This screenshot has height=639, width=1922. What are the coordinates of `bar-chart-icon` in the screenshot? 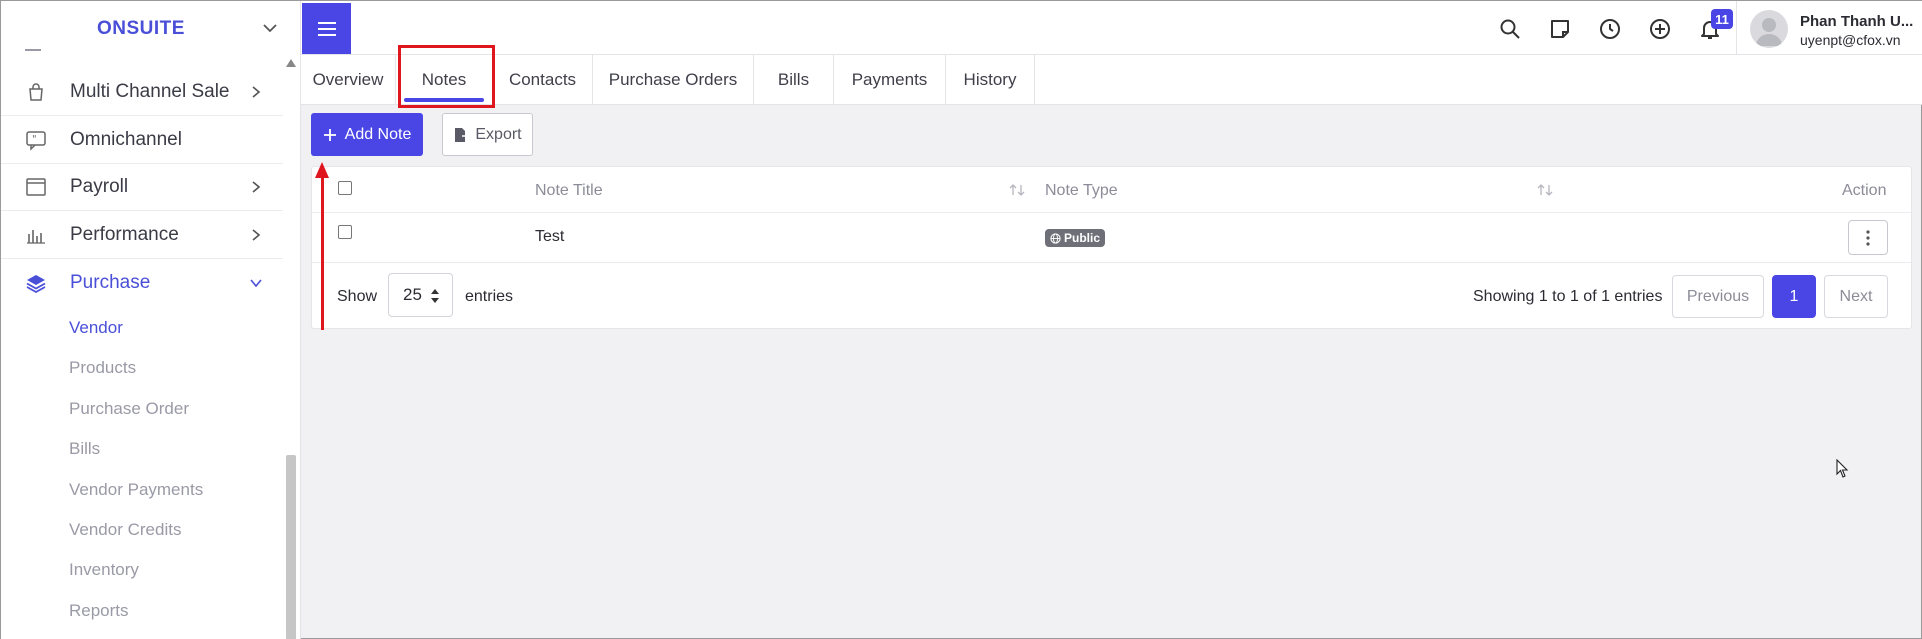 It's located at (36, 237).